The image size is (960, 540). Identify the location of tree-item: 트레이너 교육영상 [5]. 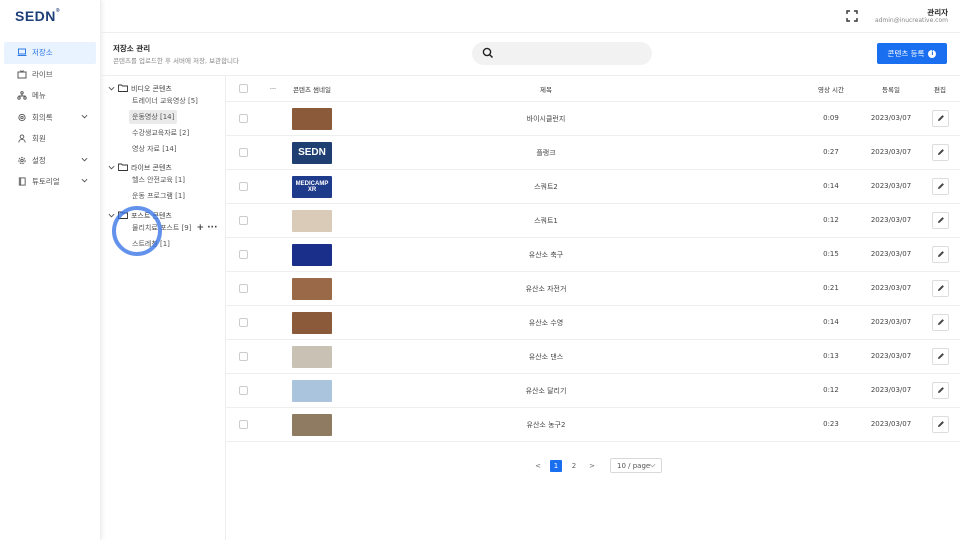
(165, 101).